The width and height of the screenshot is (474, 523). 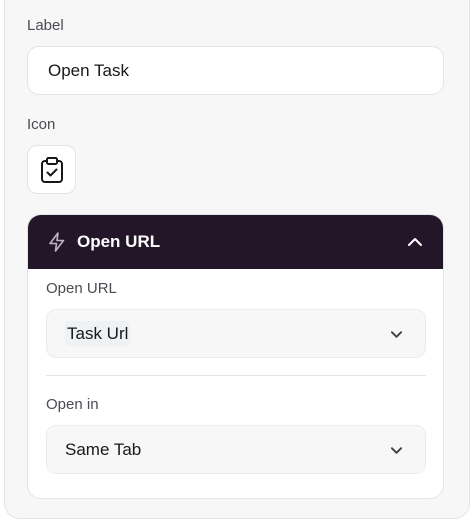 I want to click on open-in-select: Same Tab, so click(x=236, y=449).